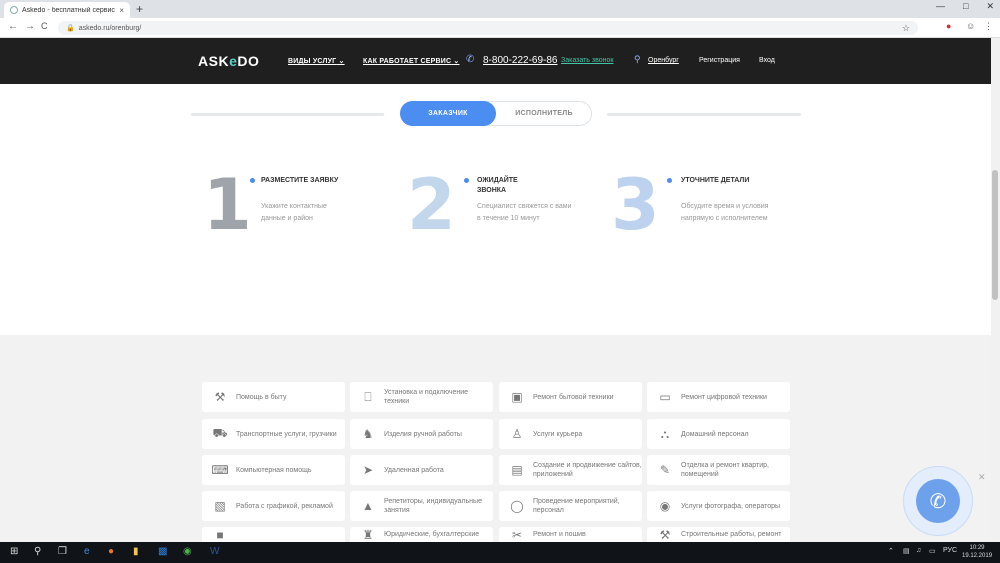 The image size is (1000, 563). What do you see at coordinates (718, 534) in the screenshot?
I see `category-card: ⚒ Строительные работы, ремонт` at bounding box center [718, 534].